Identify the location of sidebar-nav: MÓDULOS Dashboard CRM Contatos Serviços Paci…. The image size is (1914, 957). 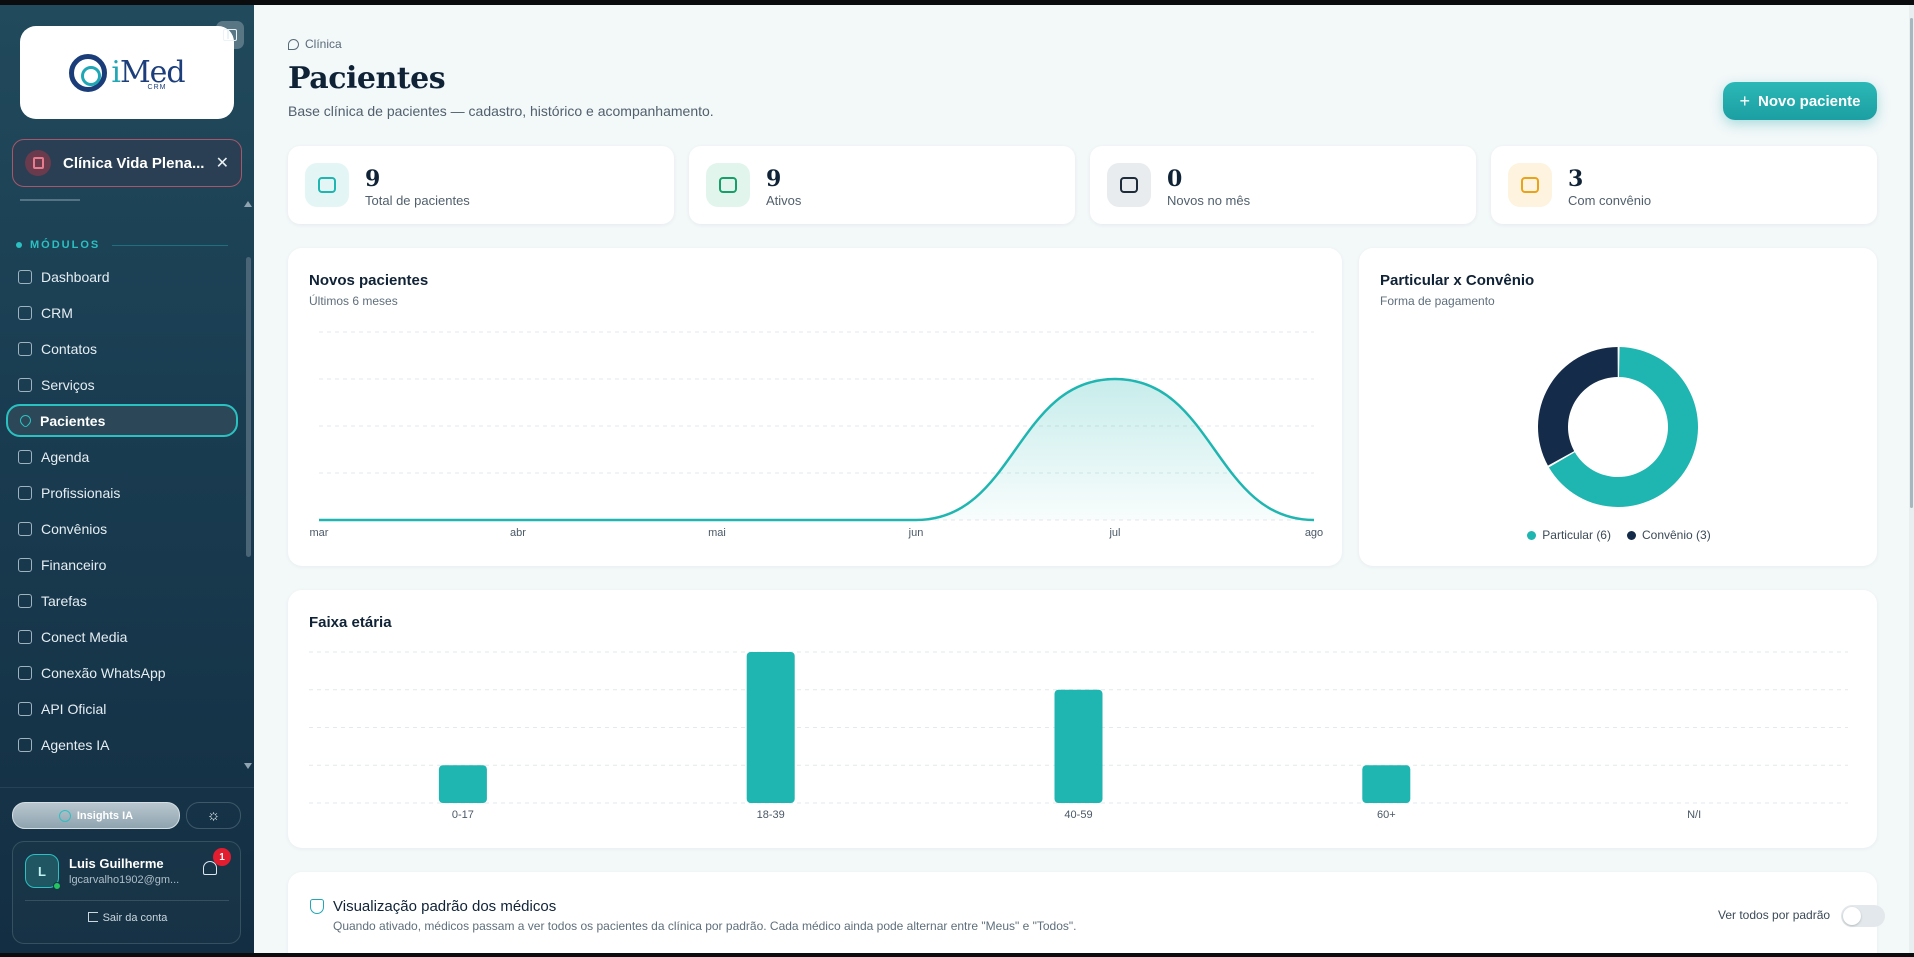
(127, 486).